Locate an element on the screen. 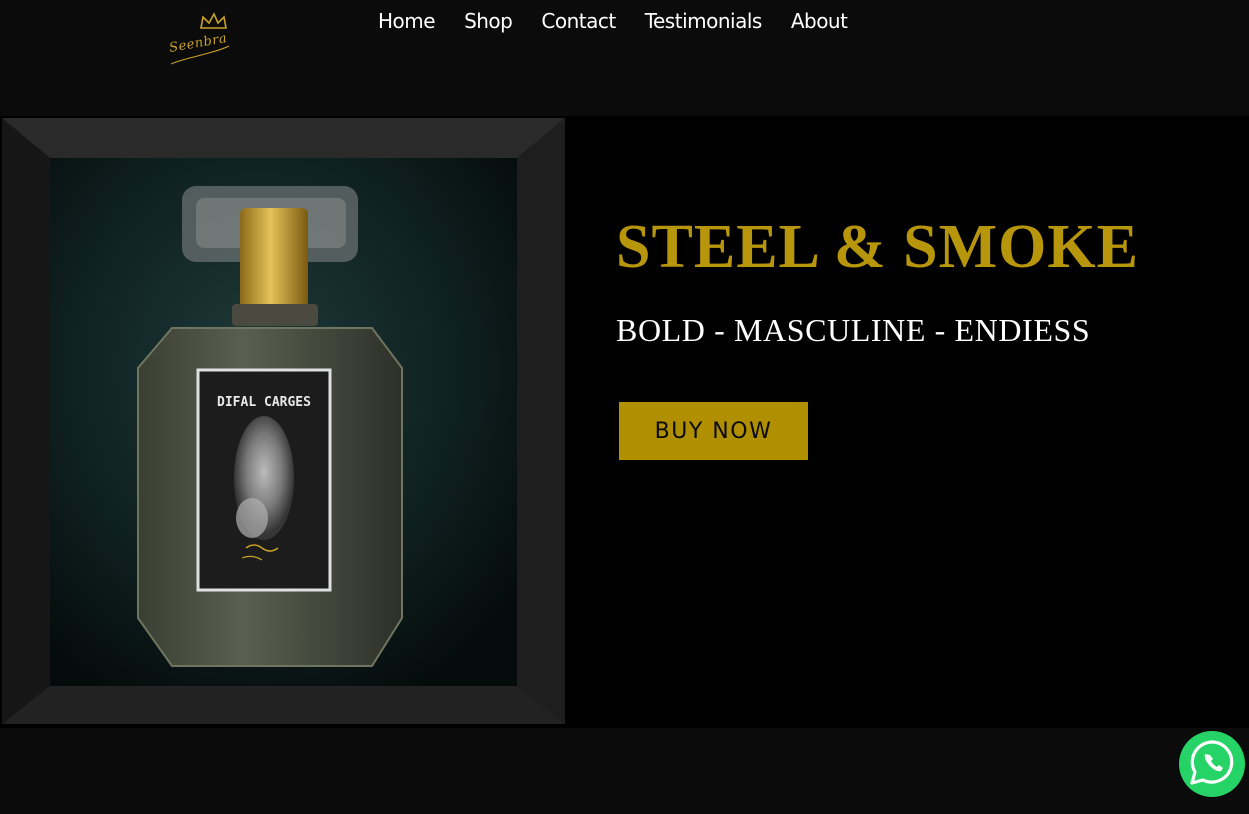  hero-subtitle: BOLD - MASCULINE - ENDIESS is located at coordinates (853, 330).